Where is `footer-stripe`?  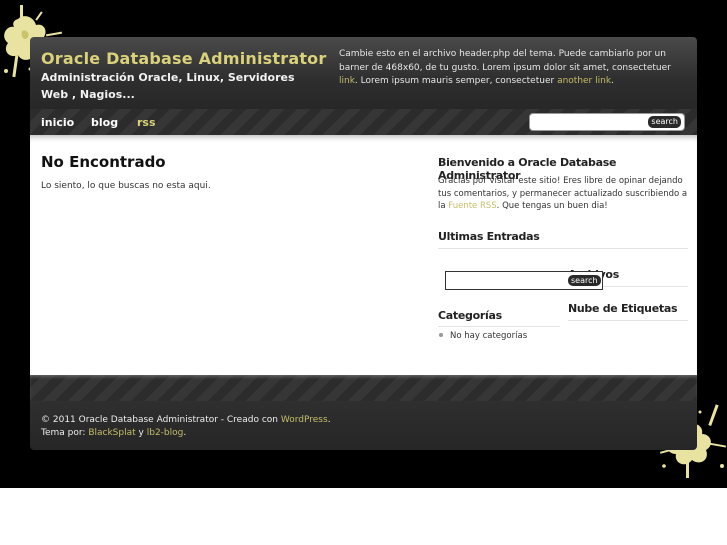
footer-stripe is located at coordinates (363, 388).